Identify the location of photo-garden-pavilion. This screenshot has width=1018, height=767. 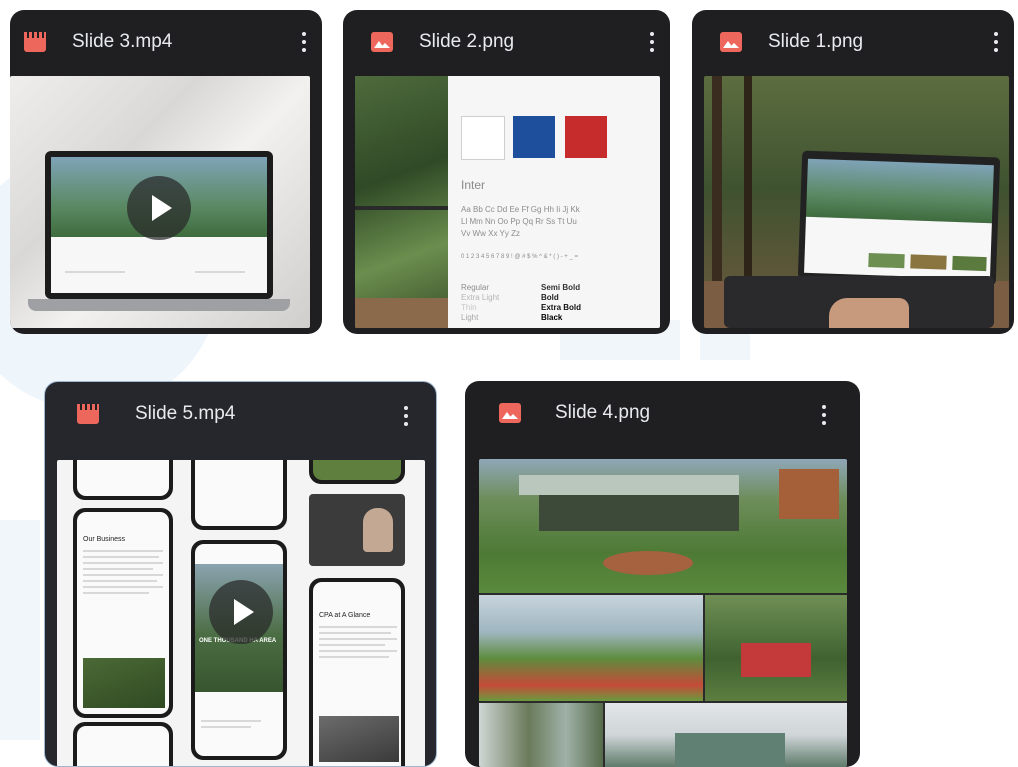
(663, 526).